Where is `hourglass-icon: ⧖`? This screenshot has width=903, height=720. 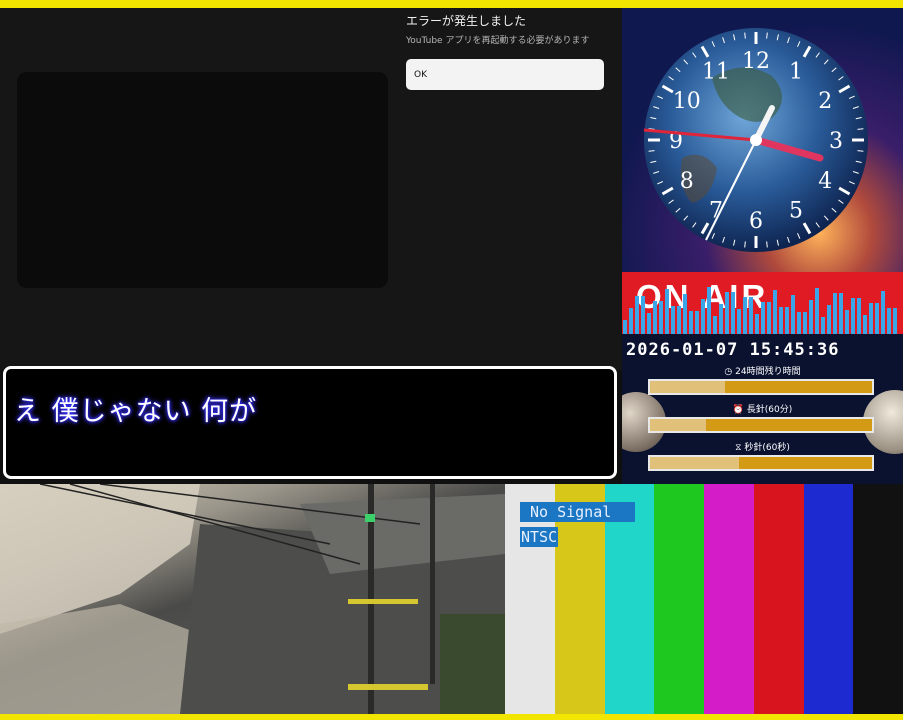
hourglass-icon: ⧖ is located at coordinates (738, 448).